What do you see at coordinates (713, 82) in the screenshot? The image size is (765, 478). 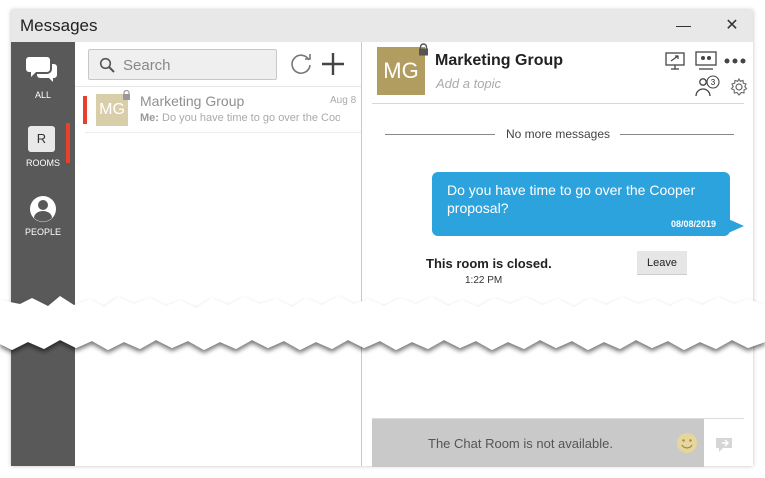 I see `participant-count: 3` at bounding box center [713, 82].